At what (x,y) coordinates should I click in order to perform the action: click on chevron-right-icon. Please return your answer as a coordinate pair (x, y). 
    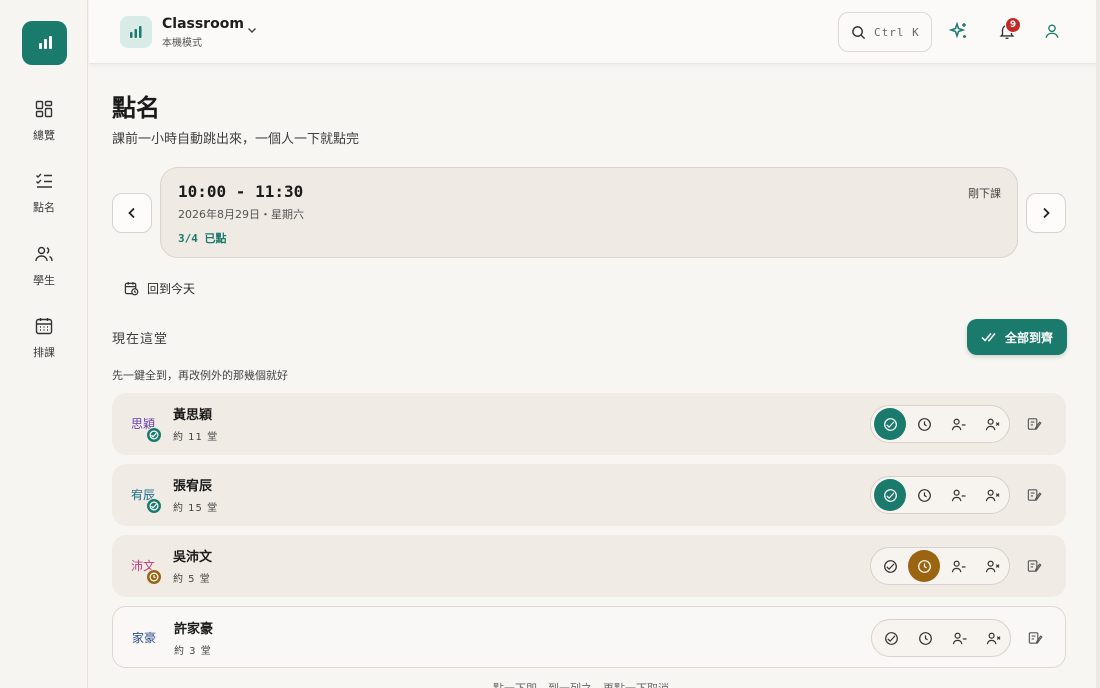
    Looking at the image, I should click on (1046, 213).